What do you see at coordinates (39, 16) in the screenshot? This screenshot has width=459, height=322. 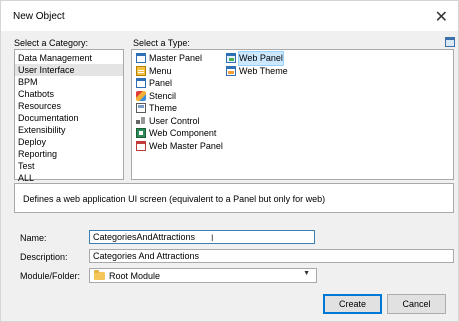 I see `dialog-title: New Object` at bounding box center [39, 16].